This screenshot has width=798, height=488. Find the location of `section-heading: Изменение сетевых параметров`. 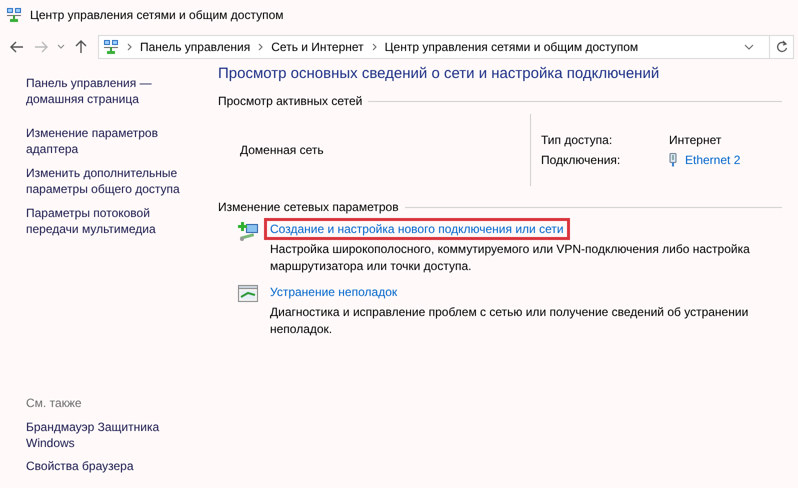

section-heading: Изменение сетевых параметров is located at coordinates (308, 207).